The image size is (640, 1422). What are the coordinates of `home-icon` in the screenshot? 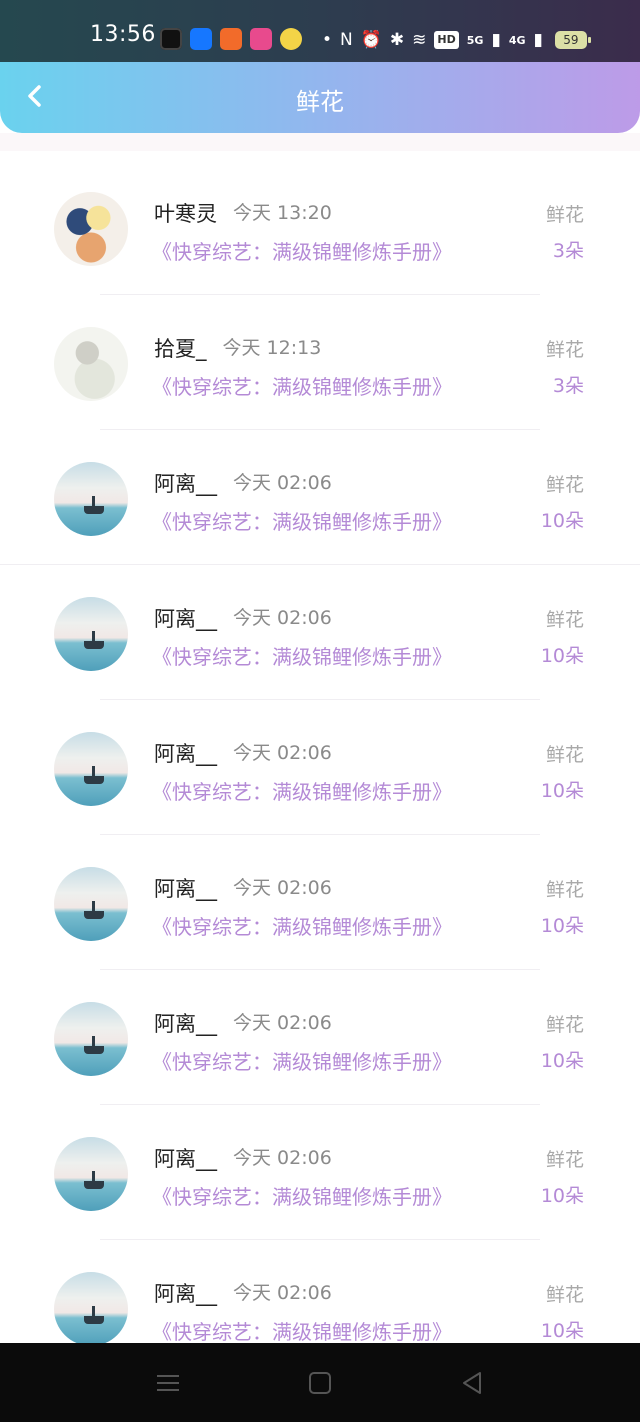 It's located at (320, 1383).